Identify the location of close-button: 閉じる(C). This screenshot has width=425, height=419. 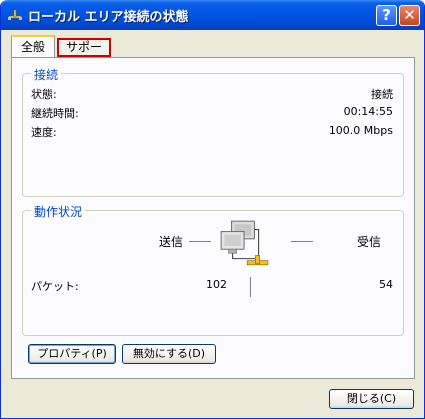
(371, 399).